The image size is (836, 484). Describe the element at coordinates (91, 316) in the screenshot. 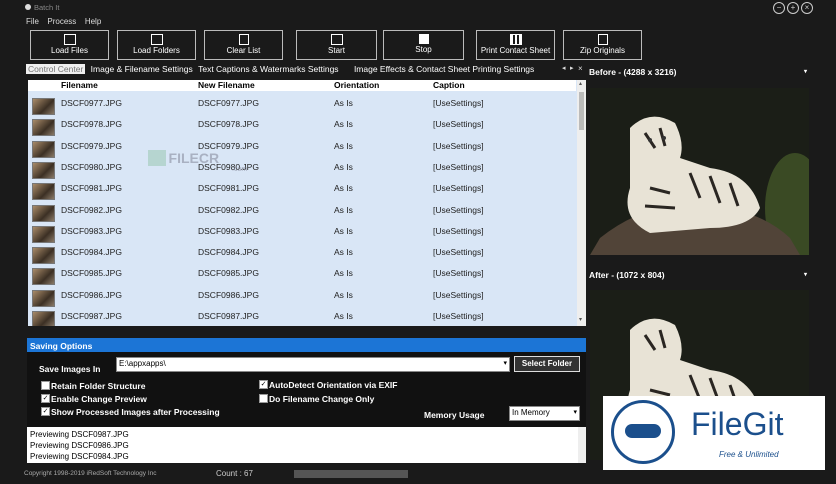

I see `cell-filename: DSCF0987.JPG` at that location.